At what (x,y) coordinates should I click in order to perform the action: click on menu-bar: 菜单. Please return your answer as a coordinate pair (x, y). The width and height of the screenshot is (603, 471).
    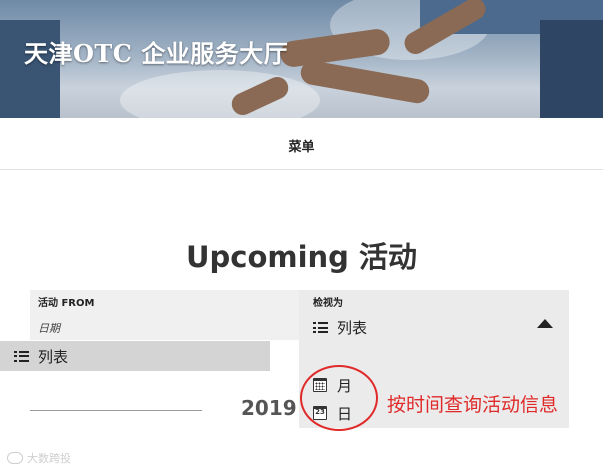
    Looking at the image, I should click on (301, 144).